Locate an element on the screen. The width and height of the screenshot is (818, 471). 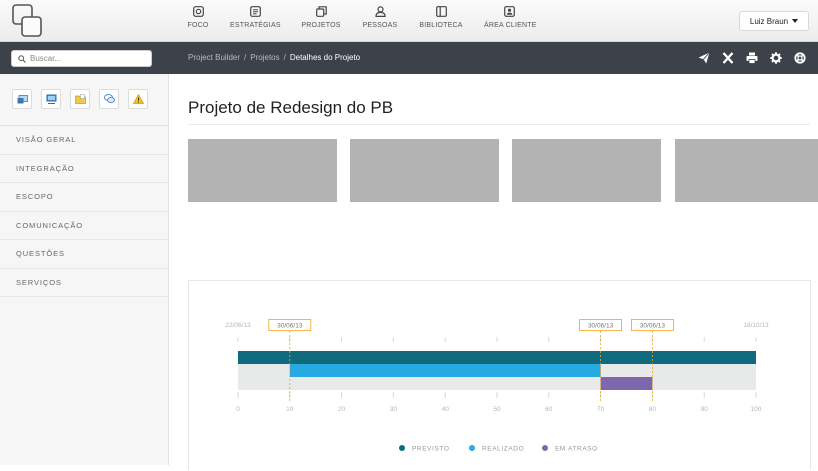
app-logo is located at coordinates (27, 21).